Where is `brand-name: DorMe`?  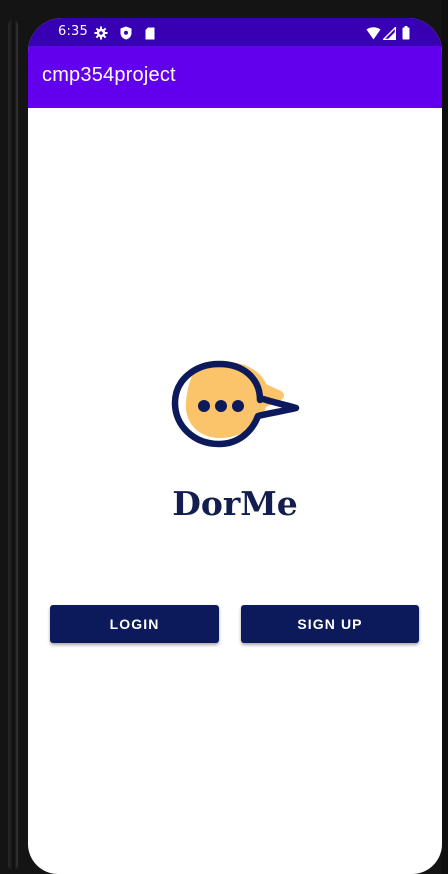
brand-name: DorMe is located at coordinates (235, 503).